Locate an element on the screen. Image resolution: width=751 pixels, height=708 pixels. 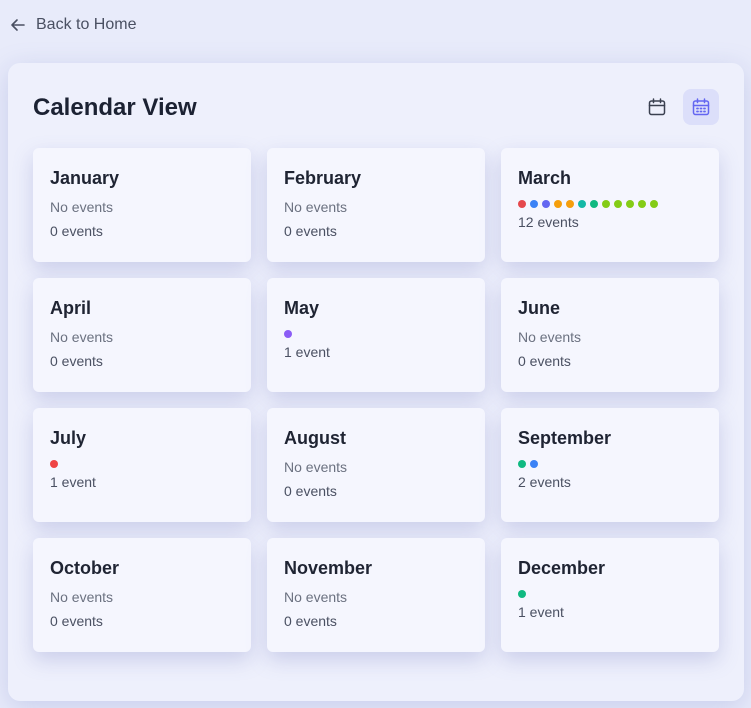
month-name: December is located at coordinates (562, 568).